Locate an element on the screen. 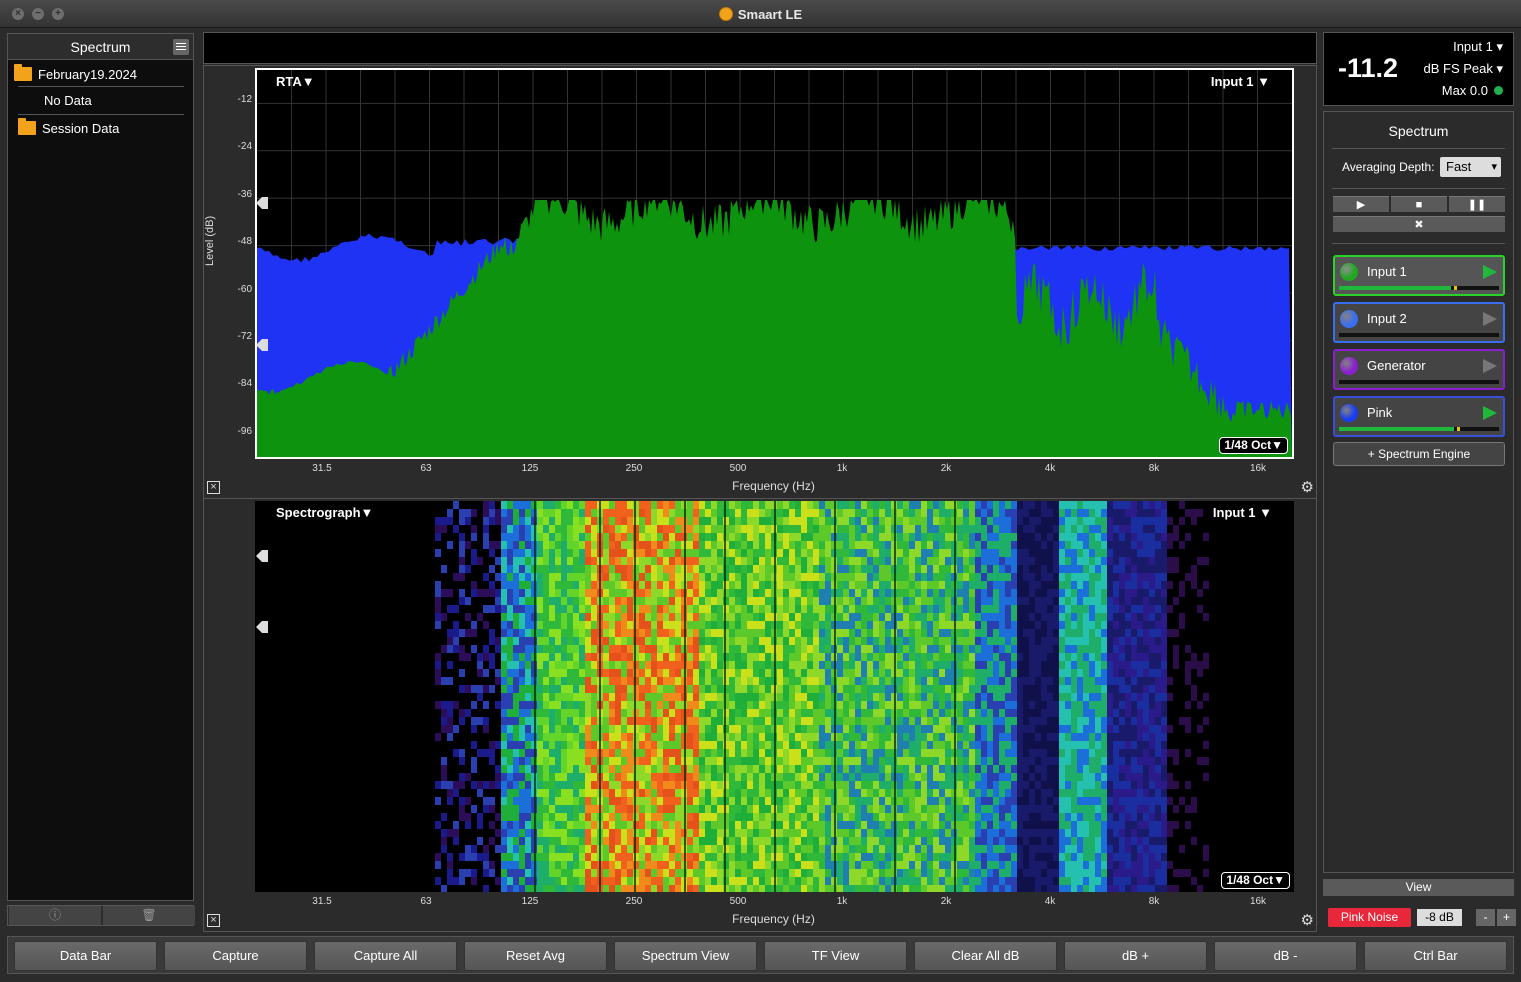 Image resolution: width=1521 pixels, height=982 pixels. spectrograph-input-menu: Input 1 ▼ is located at coordinates (1242, 512).